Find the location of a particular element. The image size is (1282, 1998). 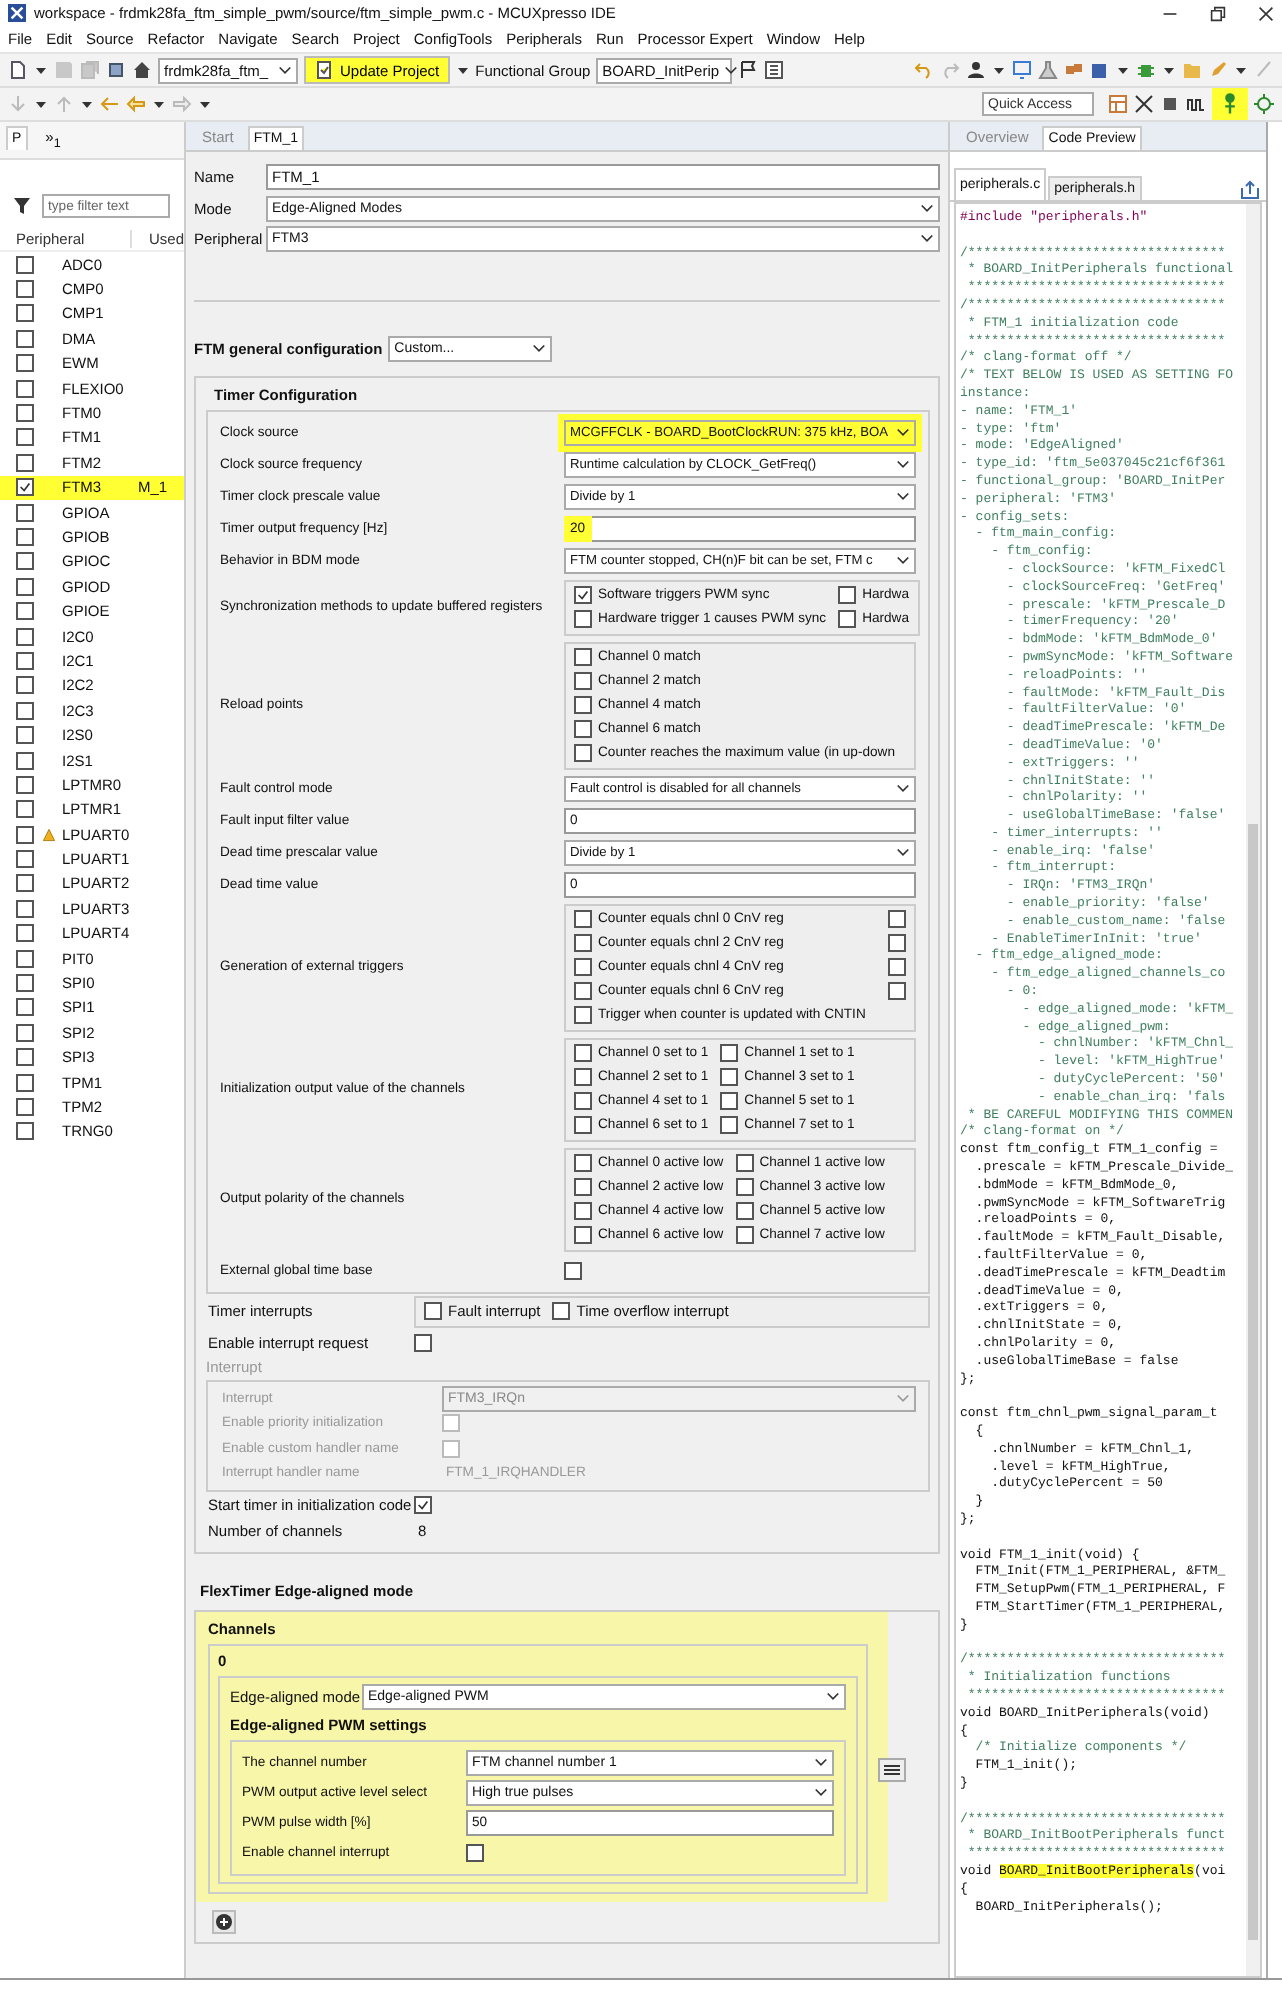

add-icon is located at coordinates (224, 1922).